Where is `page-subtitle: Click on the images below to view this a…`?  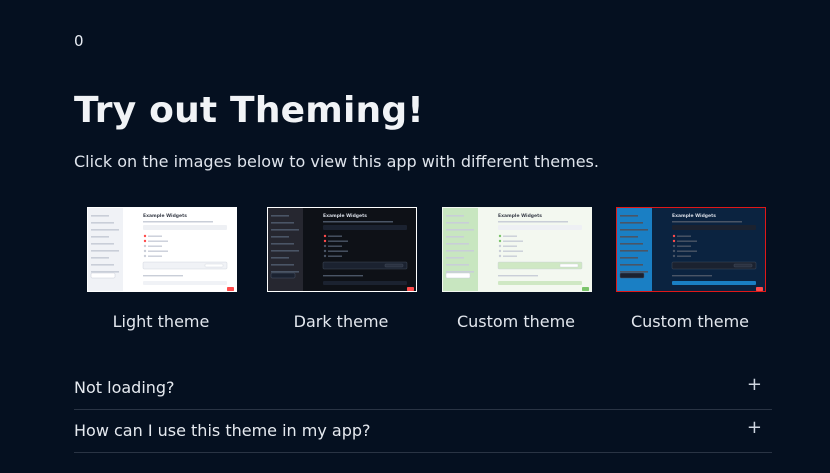
page-subtitle: Click on the images below to view this a… is located at coordinates (336, 161).